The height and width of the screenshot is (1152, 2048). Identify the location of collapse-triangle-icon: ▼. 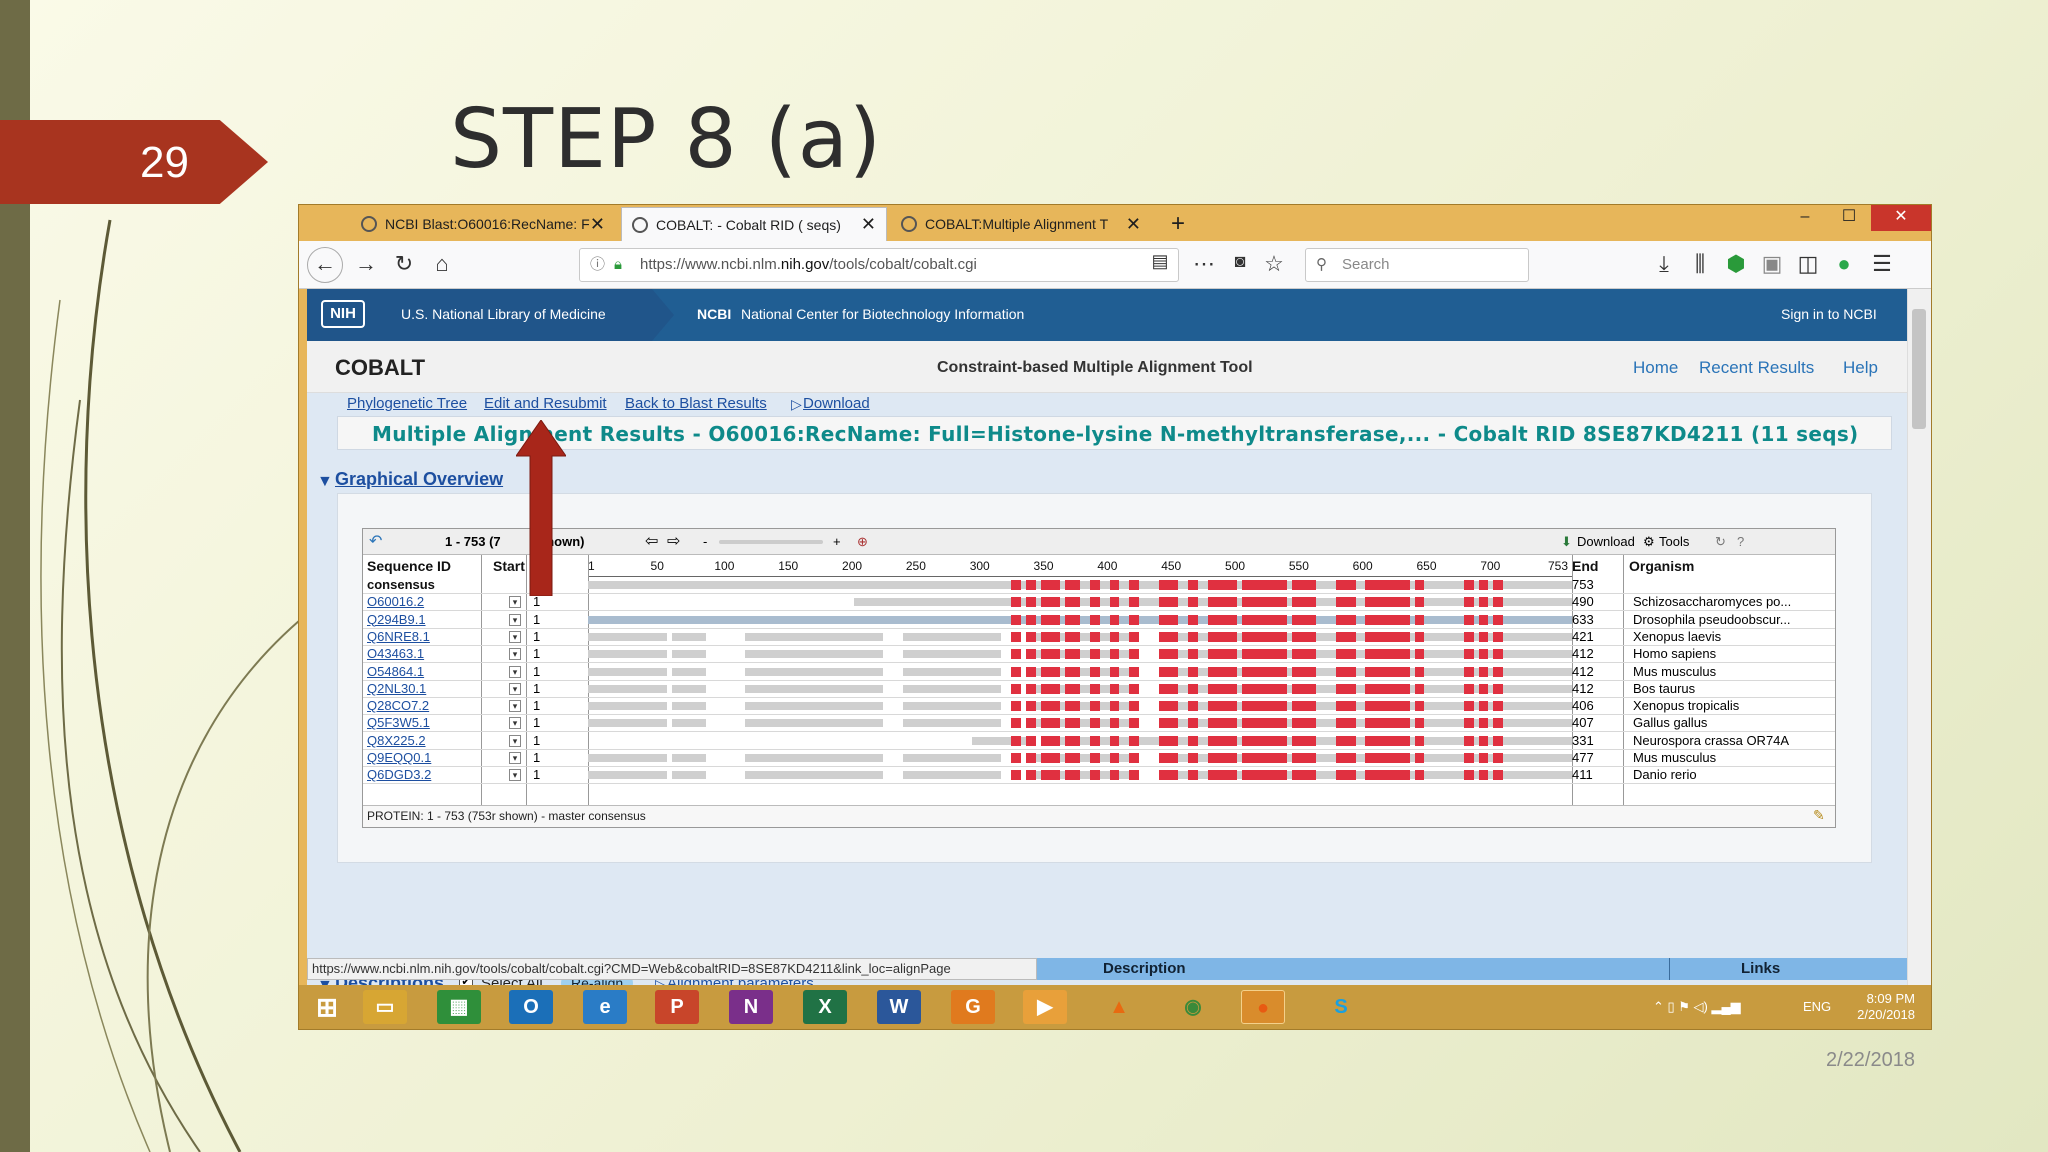
(325, 482).